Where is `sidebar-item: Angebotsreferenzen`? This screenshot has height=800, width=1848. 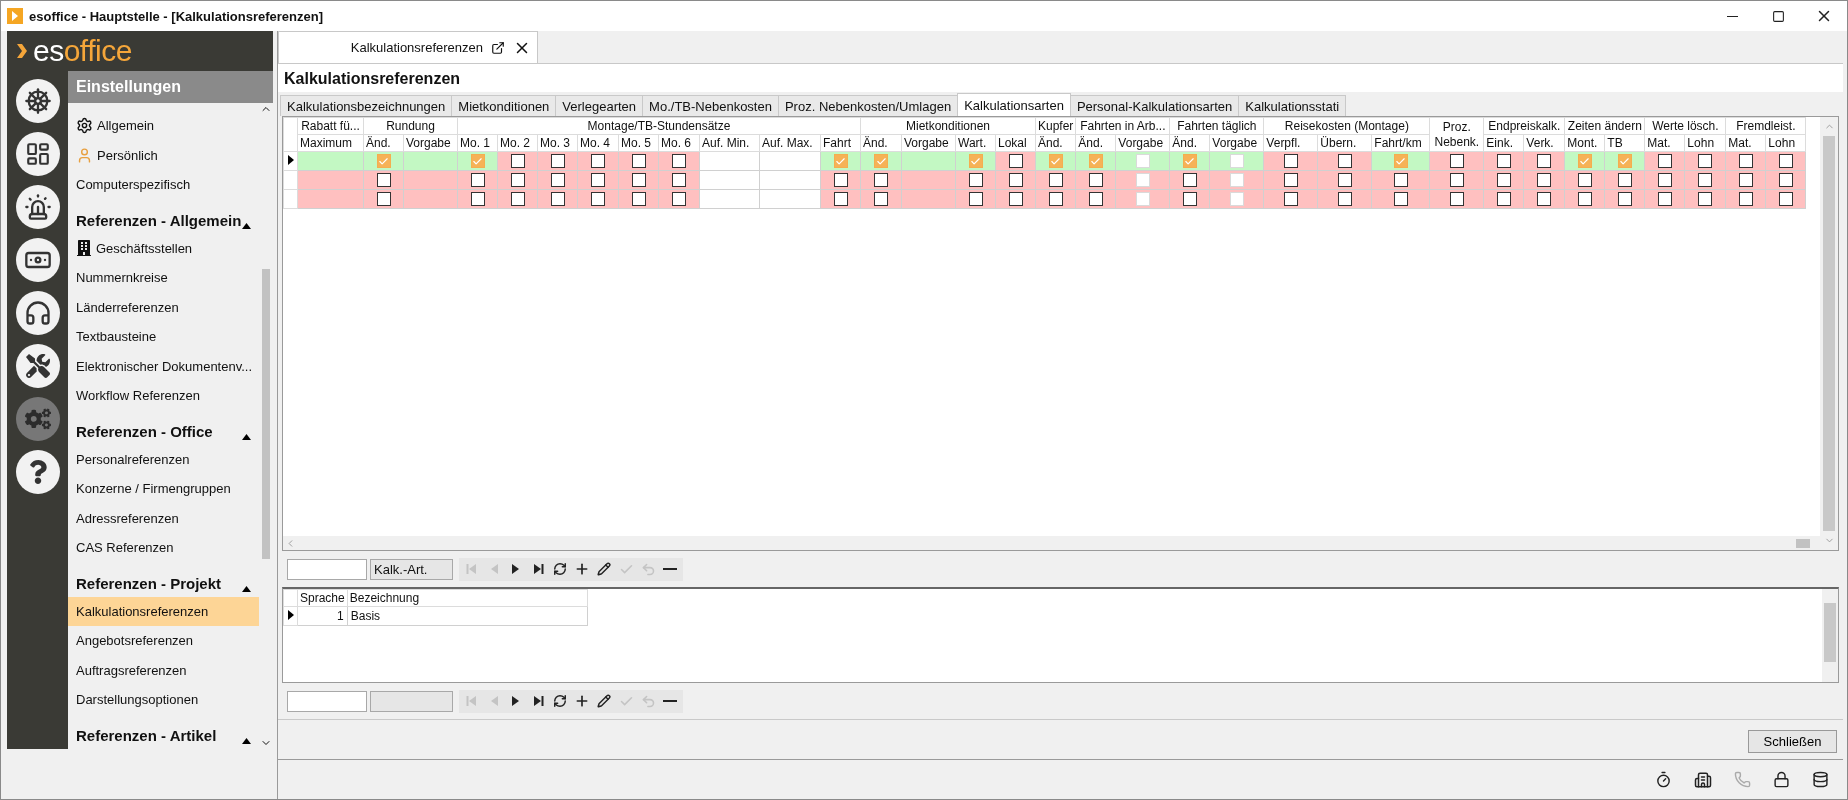
sidebar-item: Angebotsreferenzen is located at coordinates (163, 641).